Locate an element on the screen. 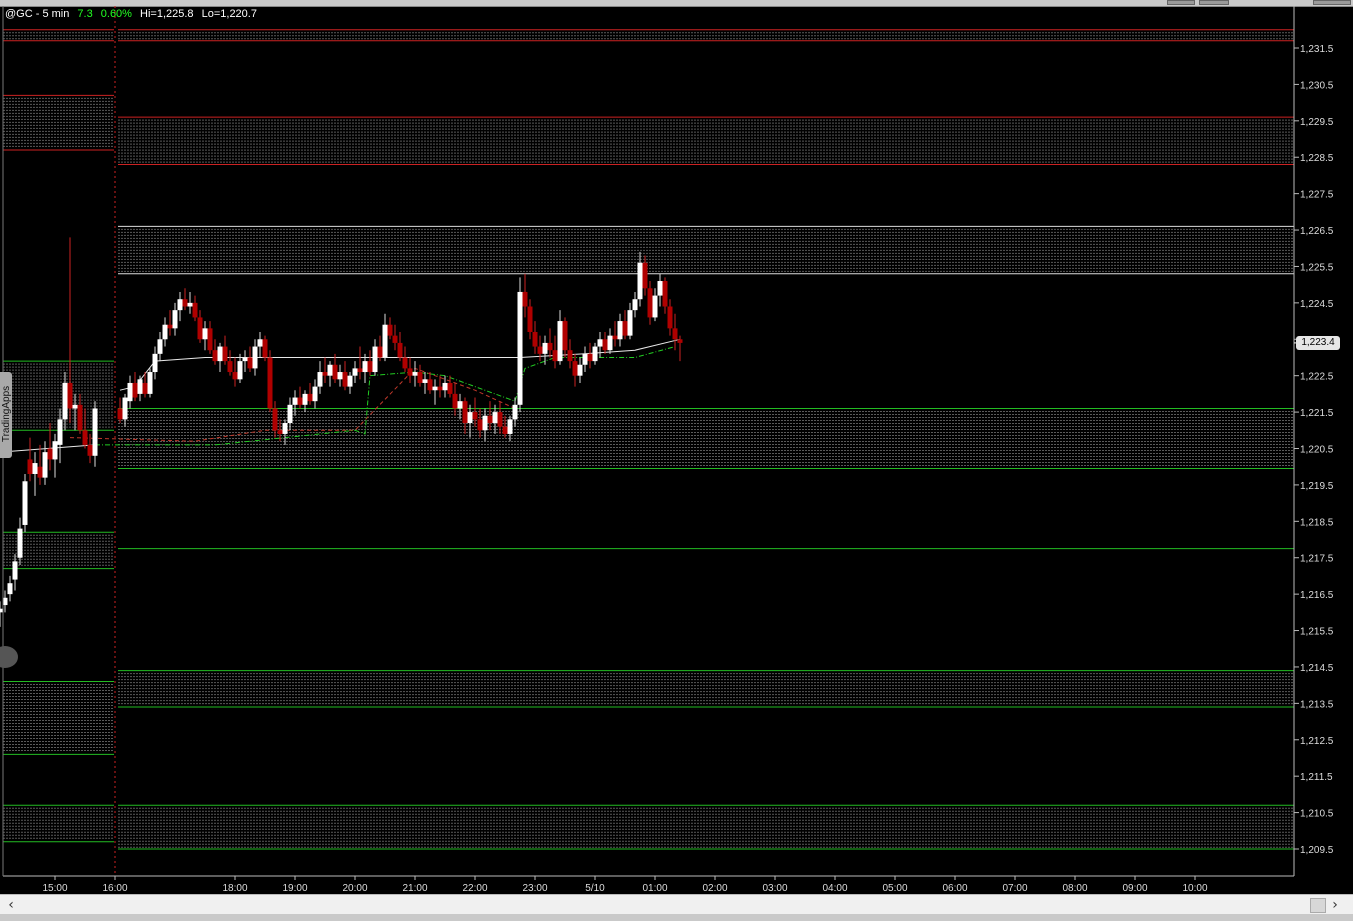 The width and height of the screenshot is (1353, 921). tradingapps-side-tab: TradingApps is located at coordinates (6, 415).